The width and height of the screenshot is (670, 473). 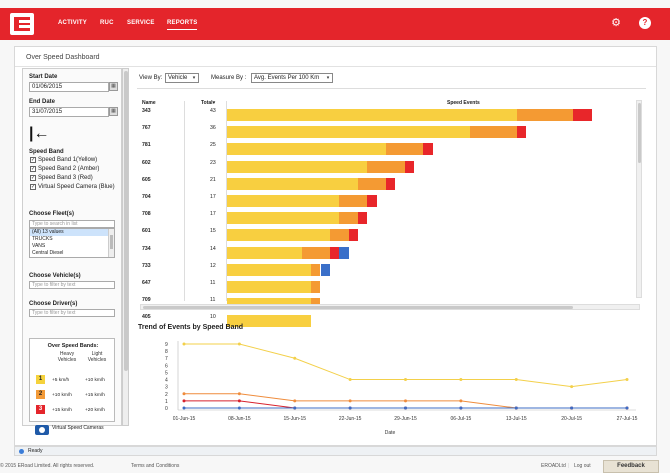 I want to click on virtual-camera-checkbox: ✓ Virtual Speed Camera (Blue), so click(x=75, y=187).